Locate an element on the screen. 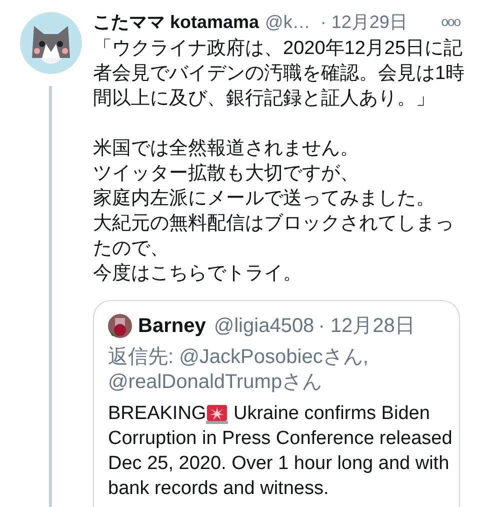  tweet-date: · 12月29日 is located at coordinates (364, 22).